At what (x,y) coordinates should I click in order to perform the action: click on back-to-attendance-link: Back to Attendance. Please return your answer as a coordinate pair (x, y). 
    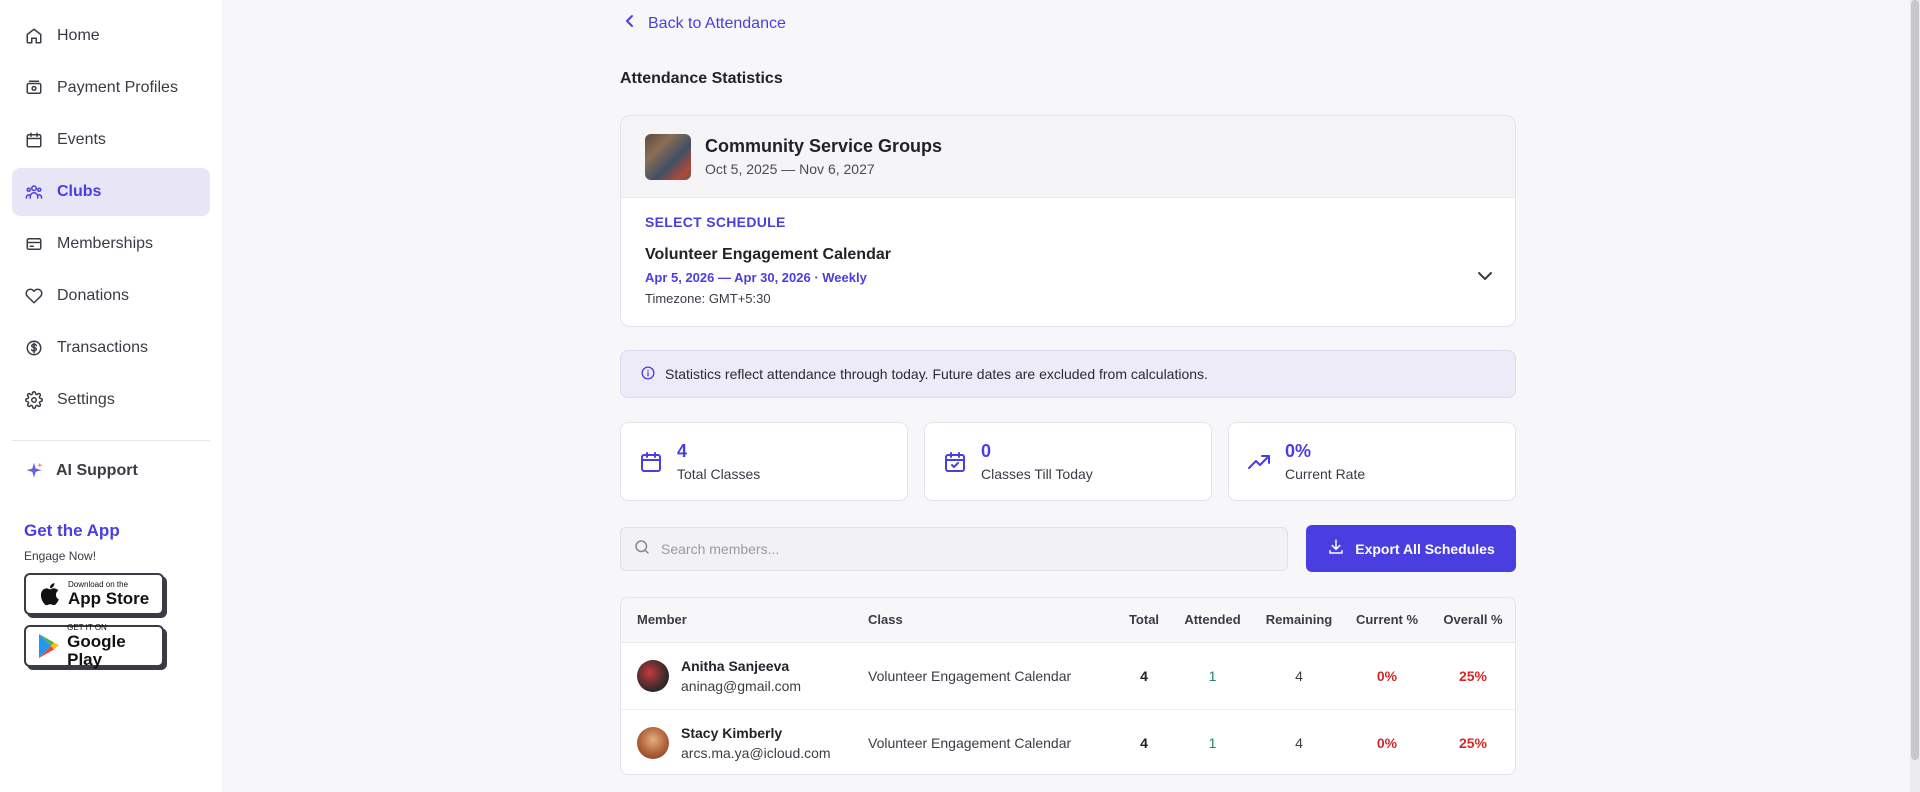
    Looking at the image, I should click on (705, 23).